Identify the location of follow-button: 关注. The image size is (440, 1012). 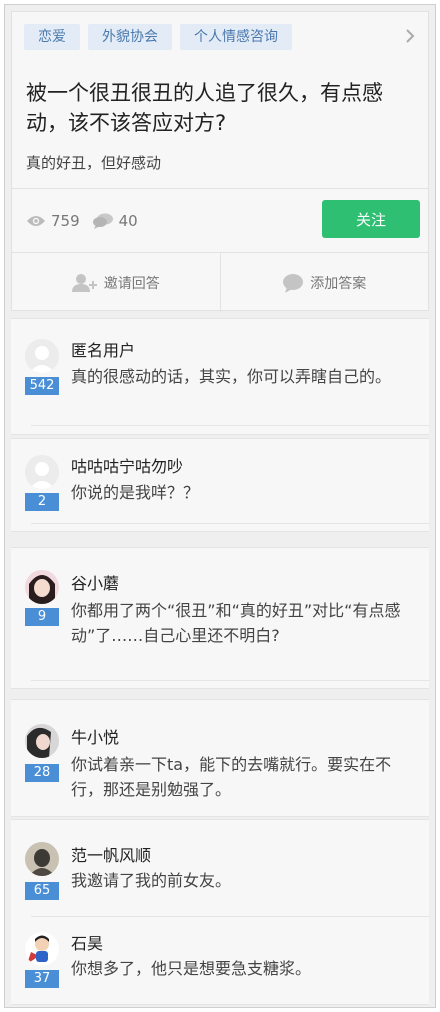
(371, 219).